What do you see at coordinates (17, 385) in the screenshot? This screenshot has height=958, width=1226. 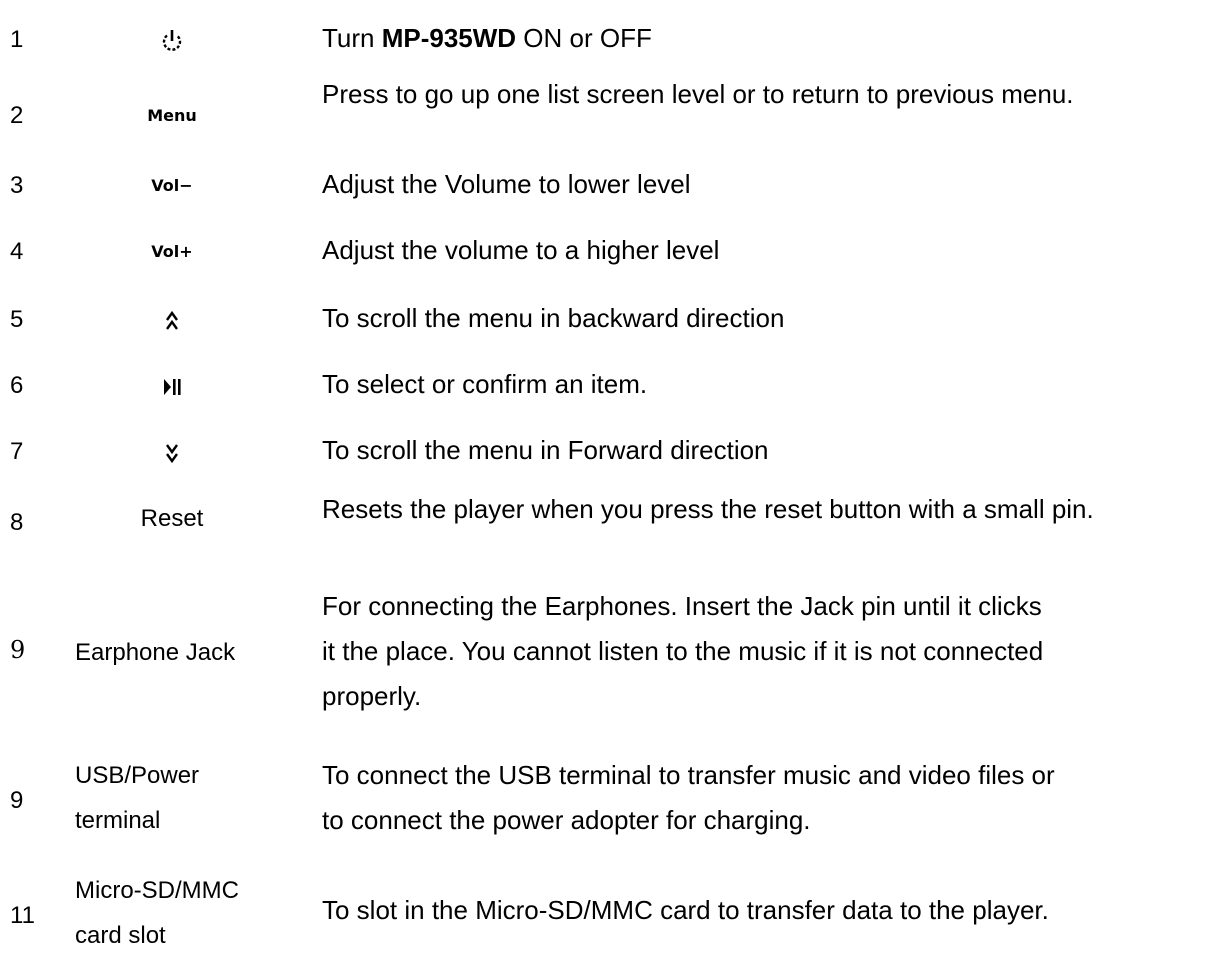 I see `row-number: 6` at bounding box center [17, 385].